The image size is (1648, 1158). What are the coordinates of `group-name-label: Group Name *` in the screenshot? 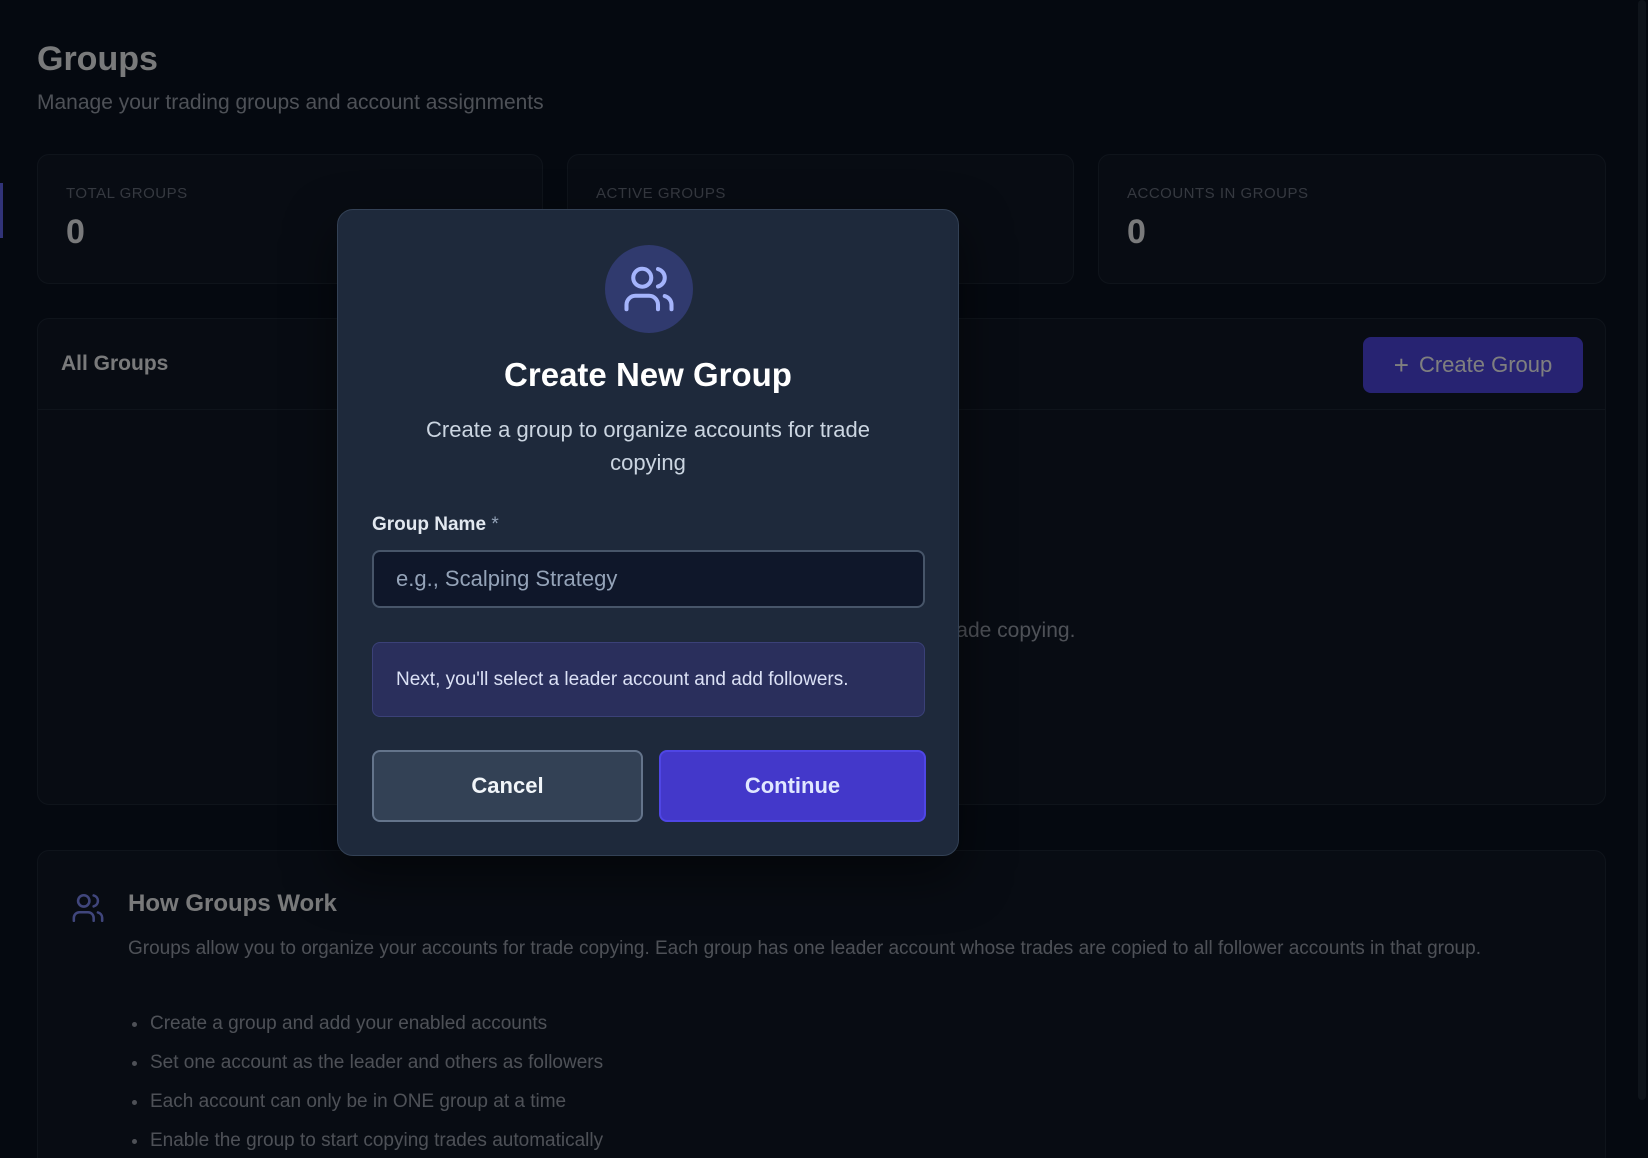 It's located at (435, 525).